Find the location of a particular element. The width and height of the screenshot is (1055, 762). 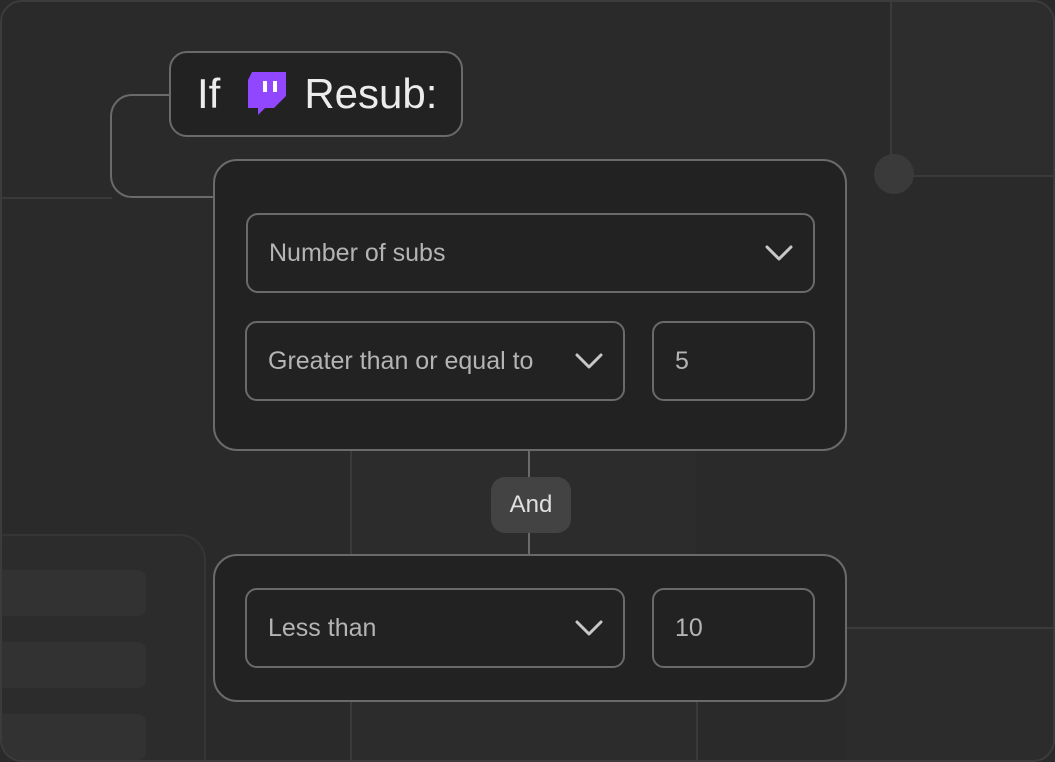

and-joiner-chip: And is located at coordinates (531, 505).